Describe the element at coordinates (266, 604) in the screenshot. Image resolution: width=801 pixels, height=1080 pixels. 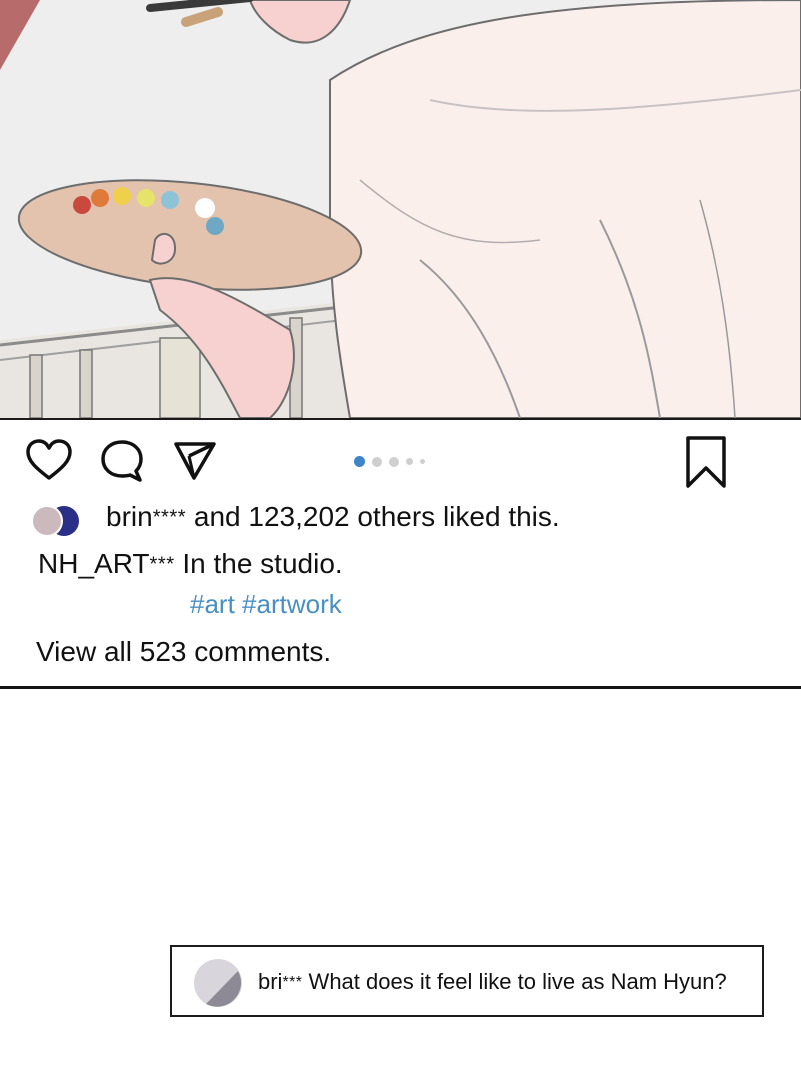
I see `hashtags: #art #artwork` at that location.